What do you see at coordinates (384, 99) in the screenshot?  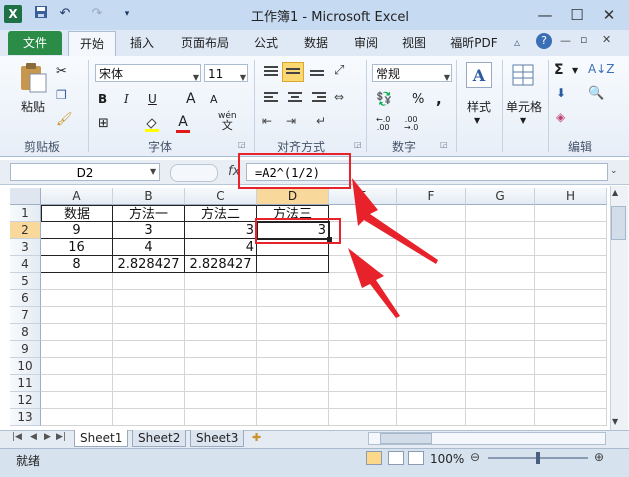 I see `accounting-format-icon: 💱` at bounding box center [384, 99].